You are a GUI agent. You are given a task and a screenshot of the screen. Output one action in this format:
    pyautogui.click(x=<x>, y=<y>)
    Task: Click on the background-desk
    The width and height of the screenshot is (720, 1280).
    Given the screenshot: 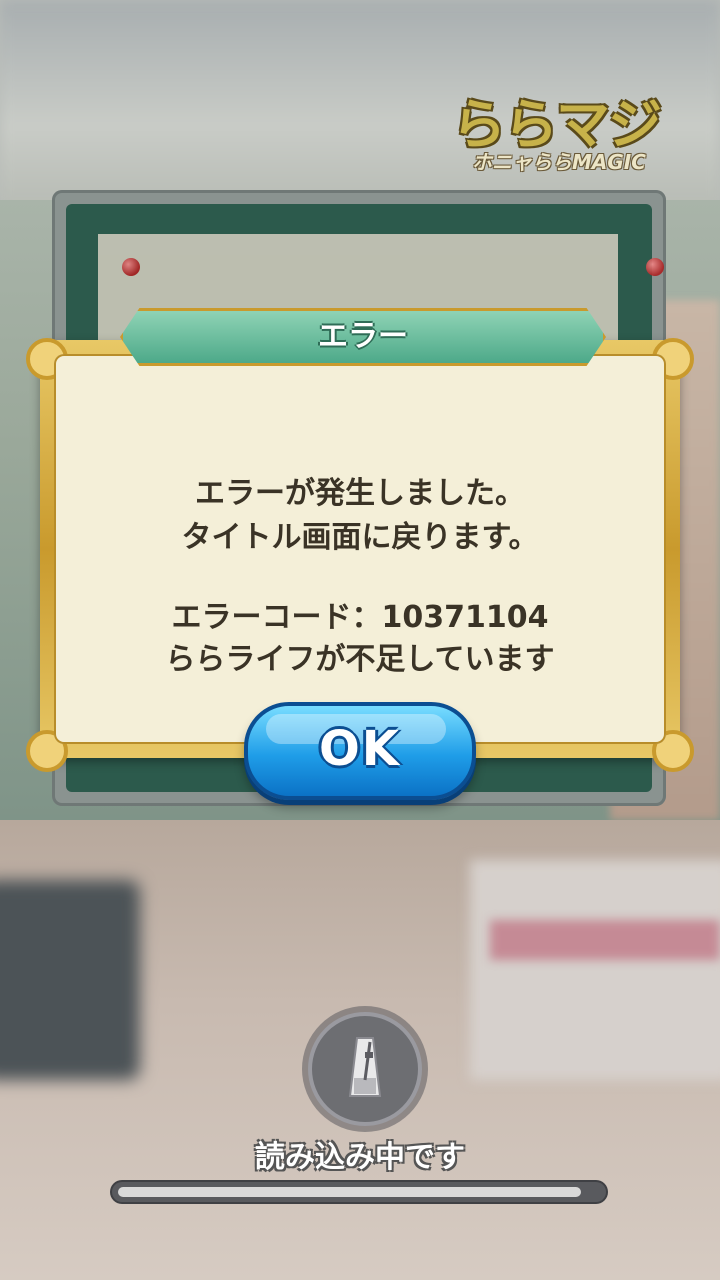 What is the action you would take?
    pyautogui.click(x=70, y=980)
    